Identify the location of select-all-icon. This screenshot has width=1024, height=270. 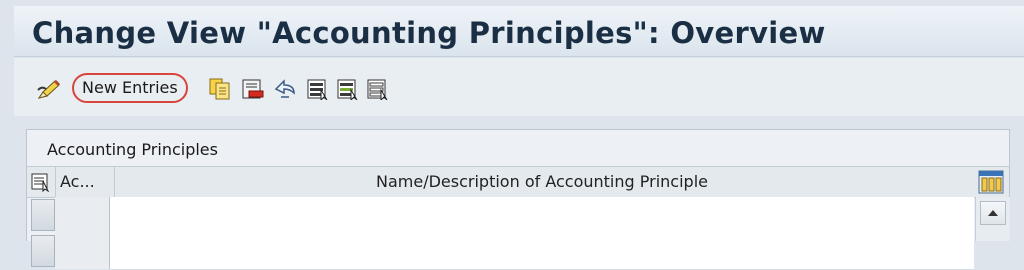
(318, 90).